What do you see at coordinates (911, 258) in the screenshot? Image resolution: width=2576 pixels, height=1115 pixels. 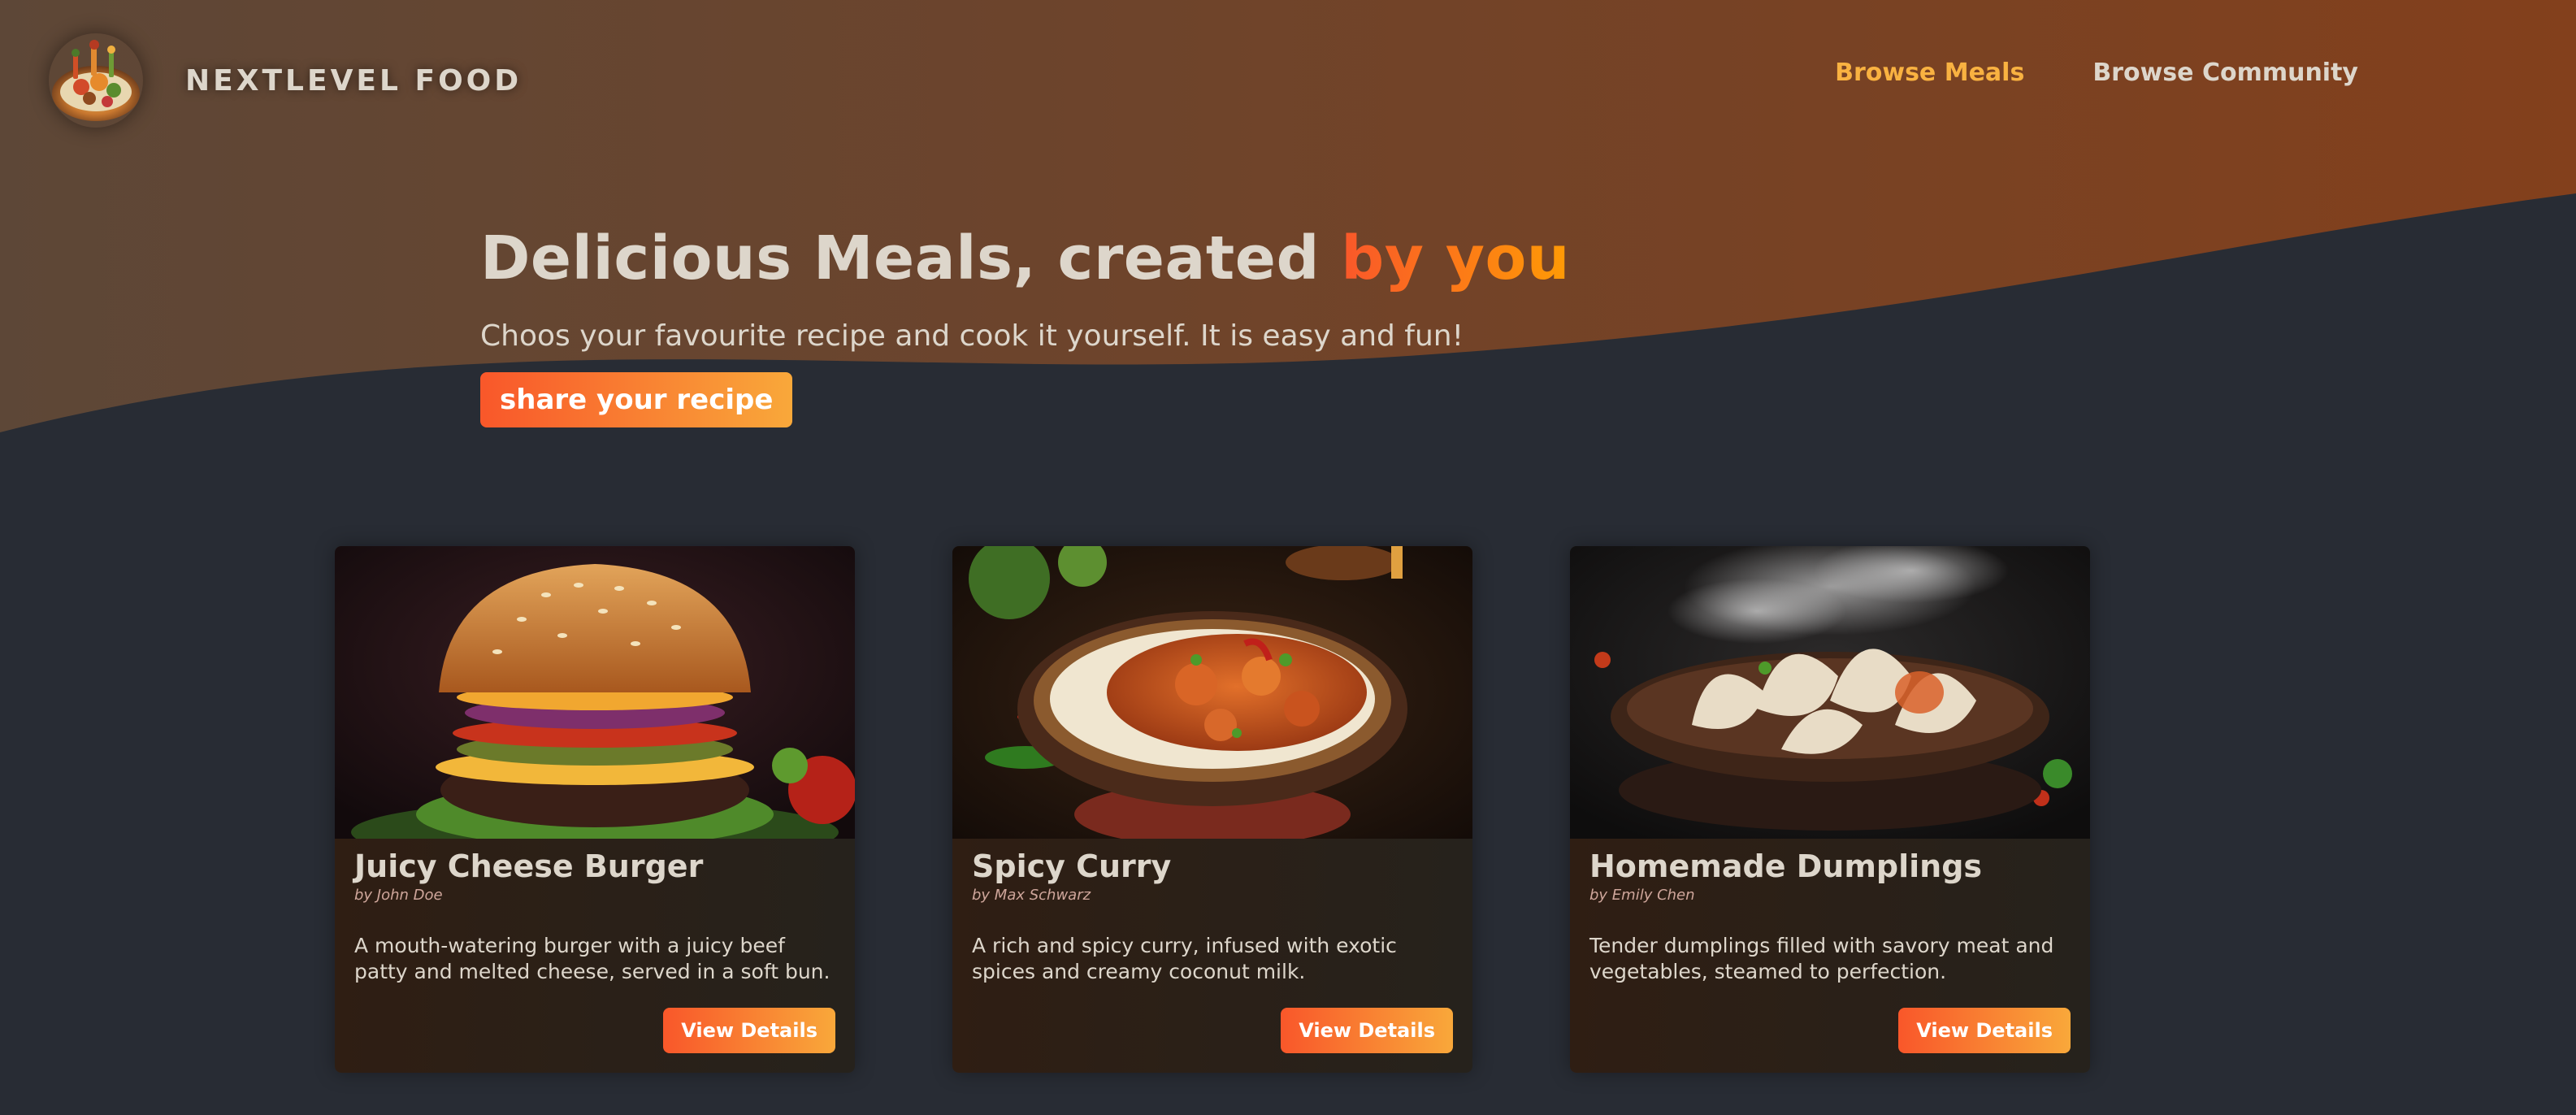 I see `hero-title-main: Delicious Meals, created` at bounding box center [911, 258].